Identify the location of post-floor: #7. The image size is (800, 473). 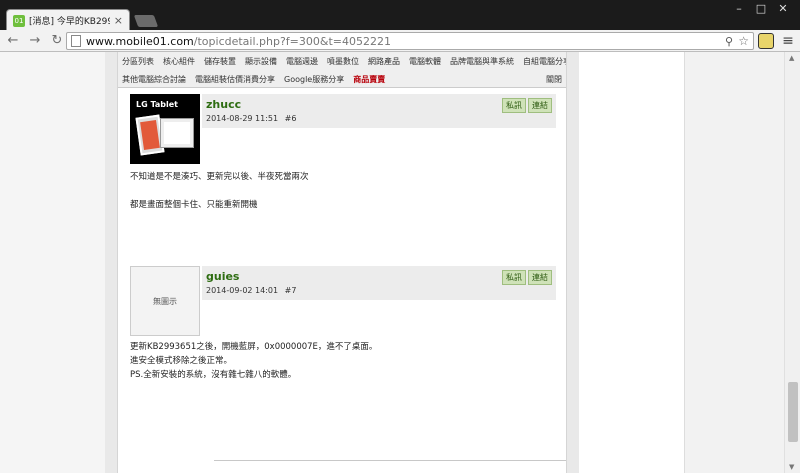
(291, 290).